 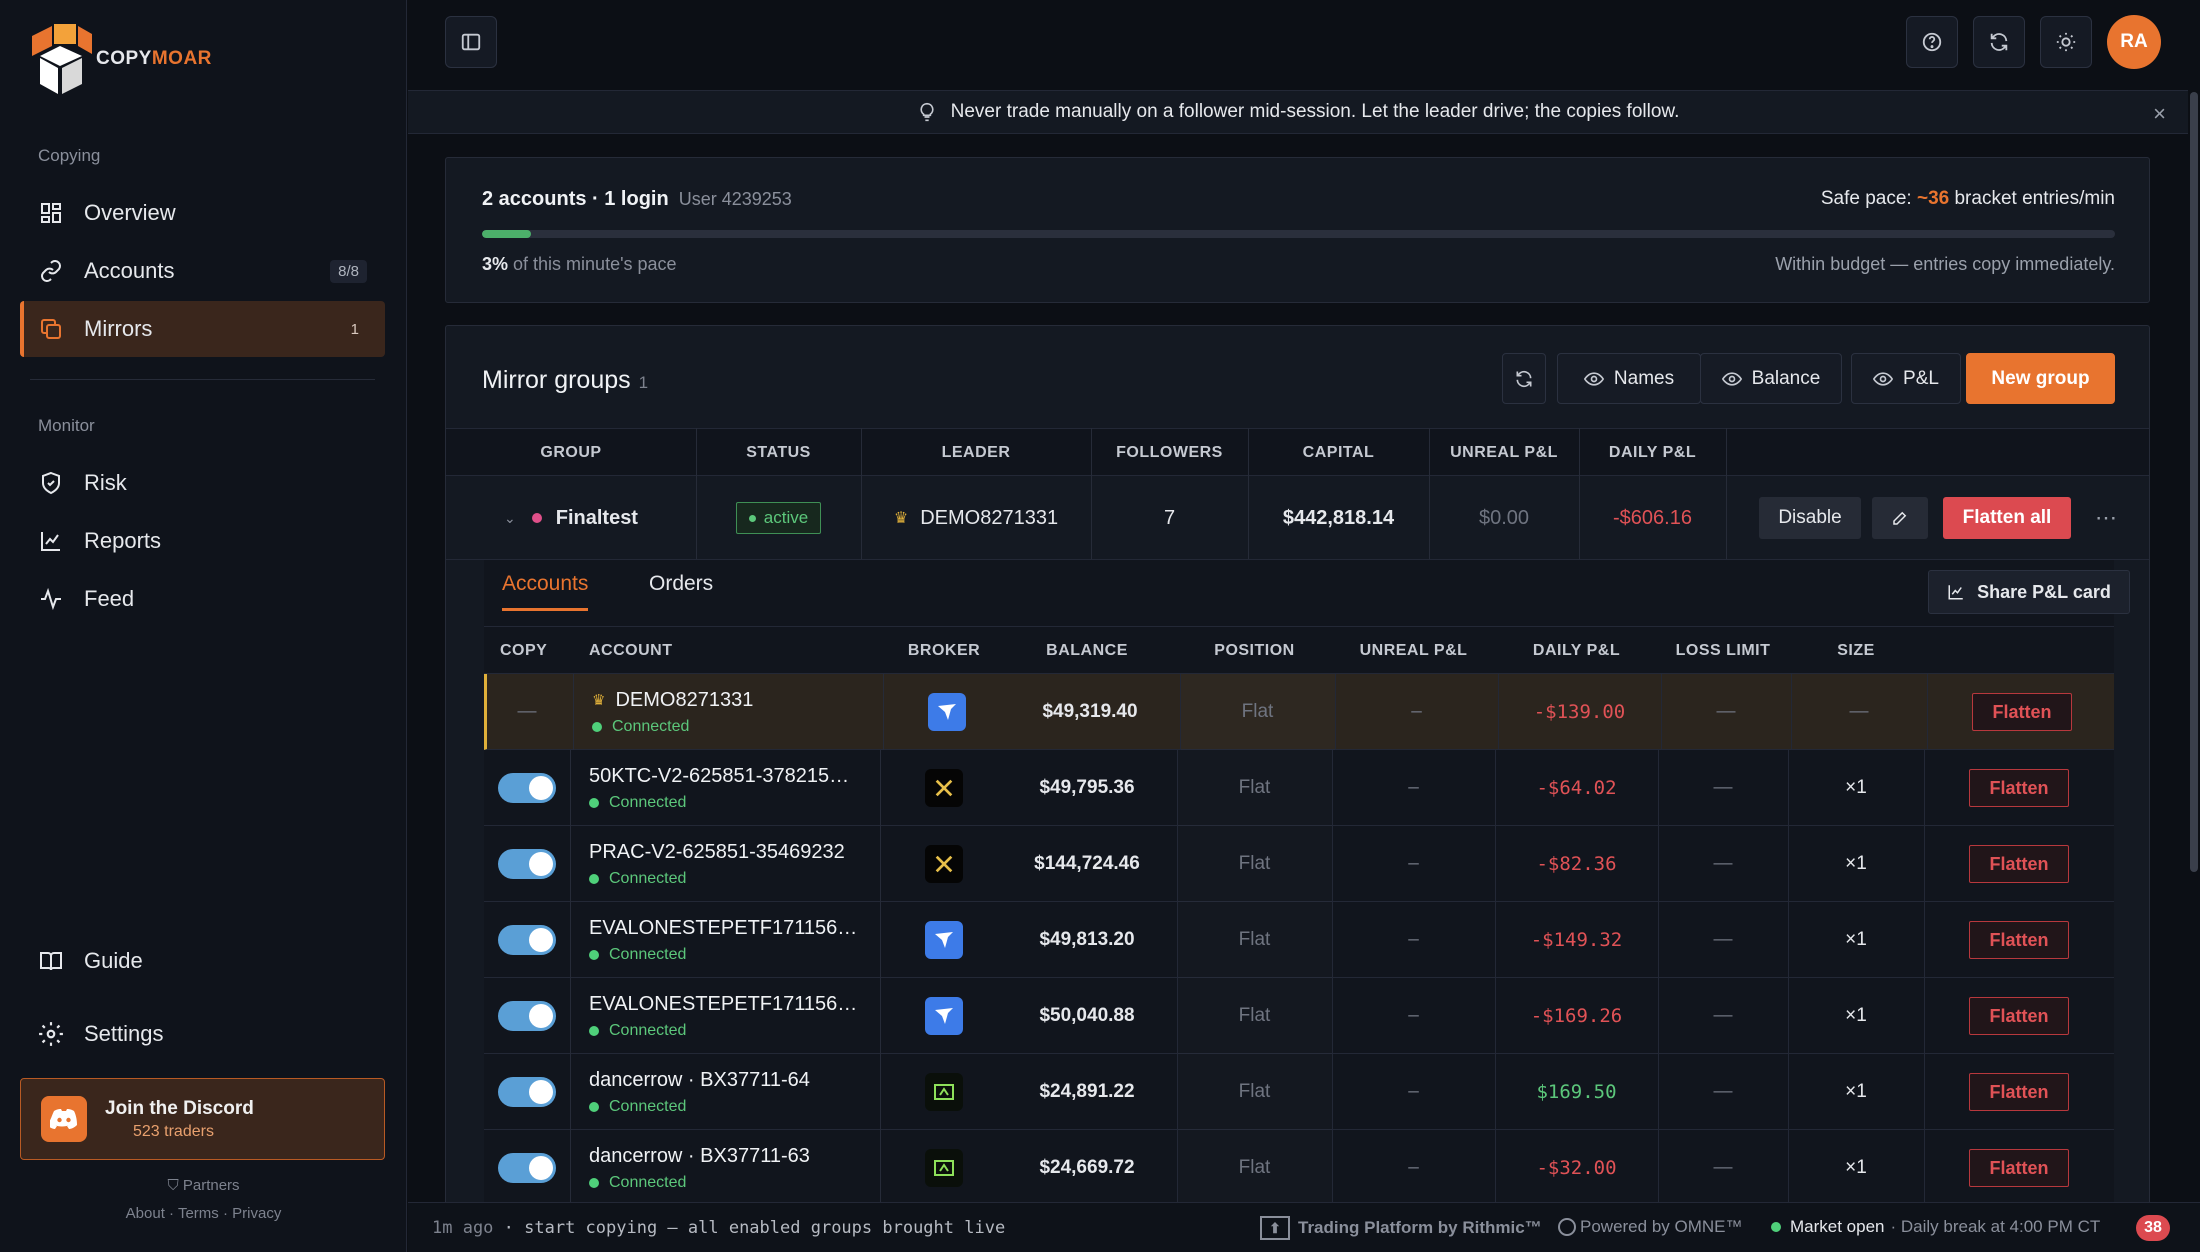 I want to click on account-cell: ♛ DEMO8271331 Connected, so click(x=742, y=712).